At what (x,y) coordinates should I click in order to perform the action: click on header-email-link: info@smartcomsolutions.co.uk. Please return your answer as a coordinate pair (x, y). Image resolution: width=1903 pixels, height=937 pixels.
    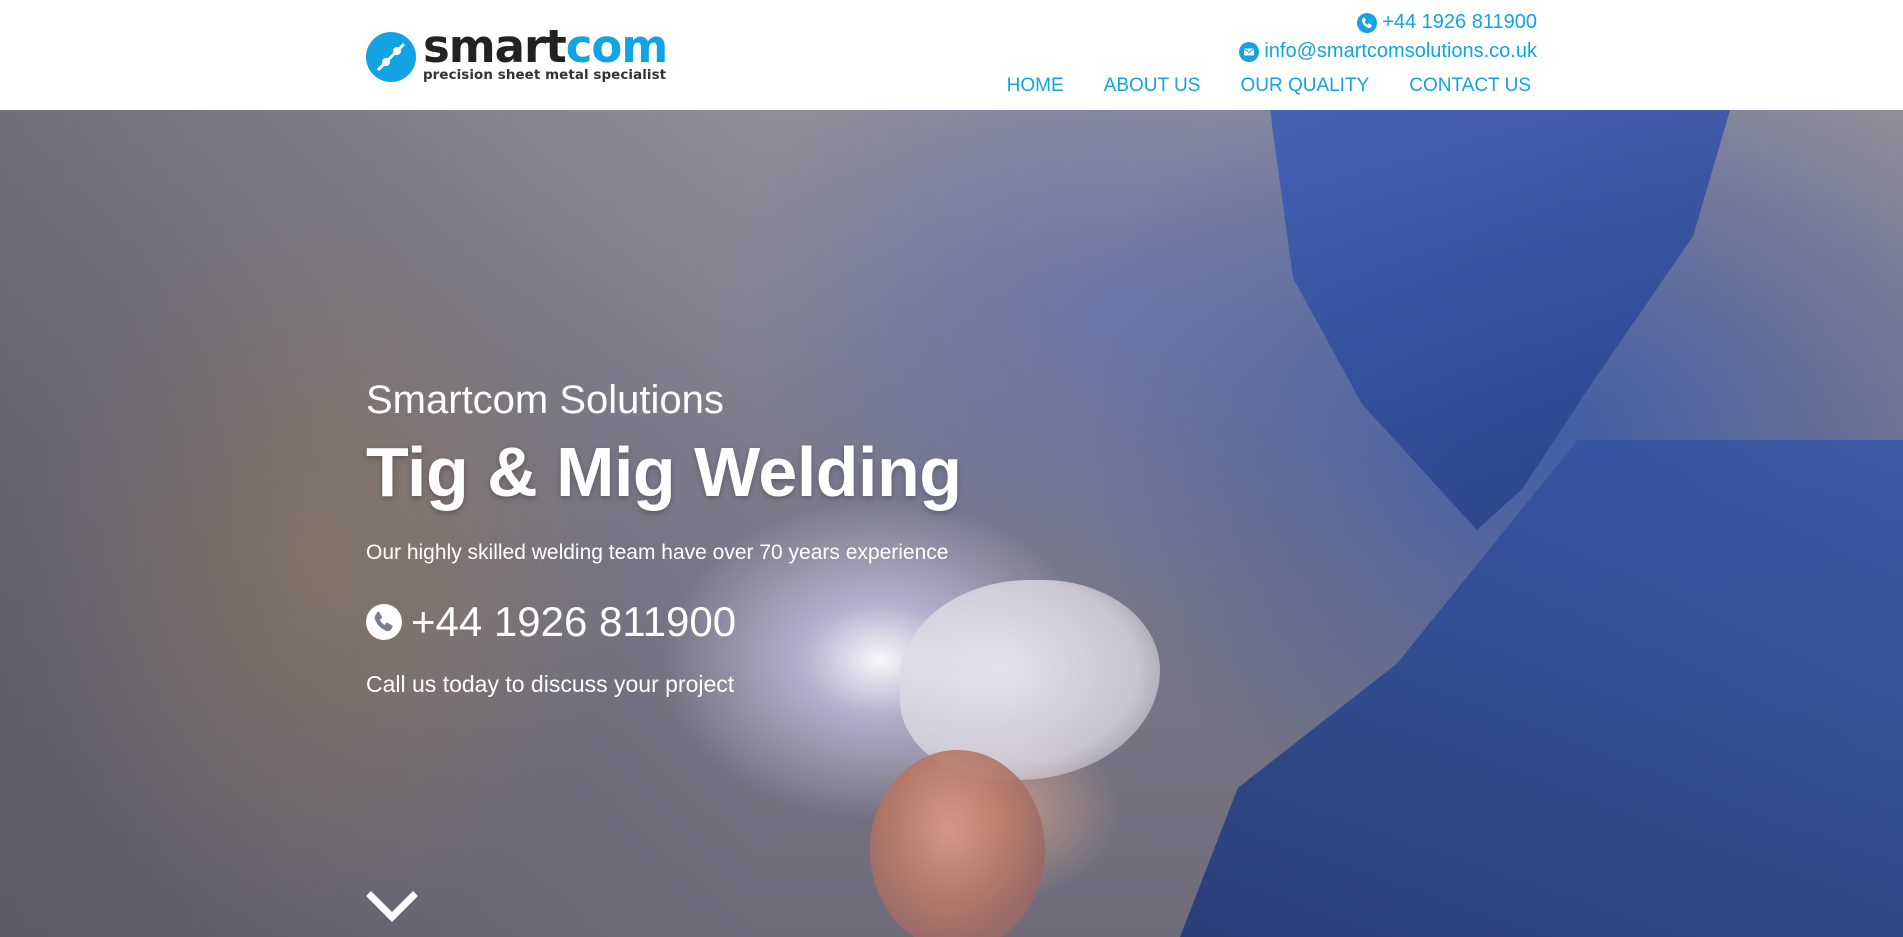
    Looking at the image, I should click on (1388, 51).